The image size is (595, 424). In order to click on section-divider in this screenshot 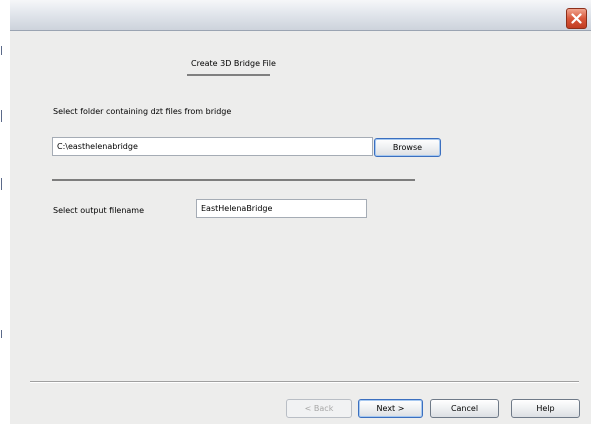, I will do `click(233, 180)`.